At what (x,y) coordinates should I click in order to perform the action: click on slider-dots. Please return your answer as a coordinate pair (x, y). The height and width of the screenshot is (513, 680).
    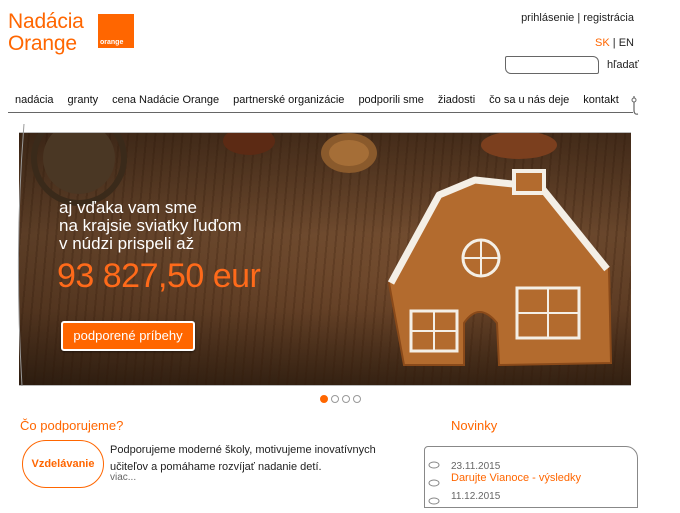
    Looking at the image, I should click on (340, 399).